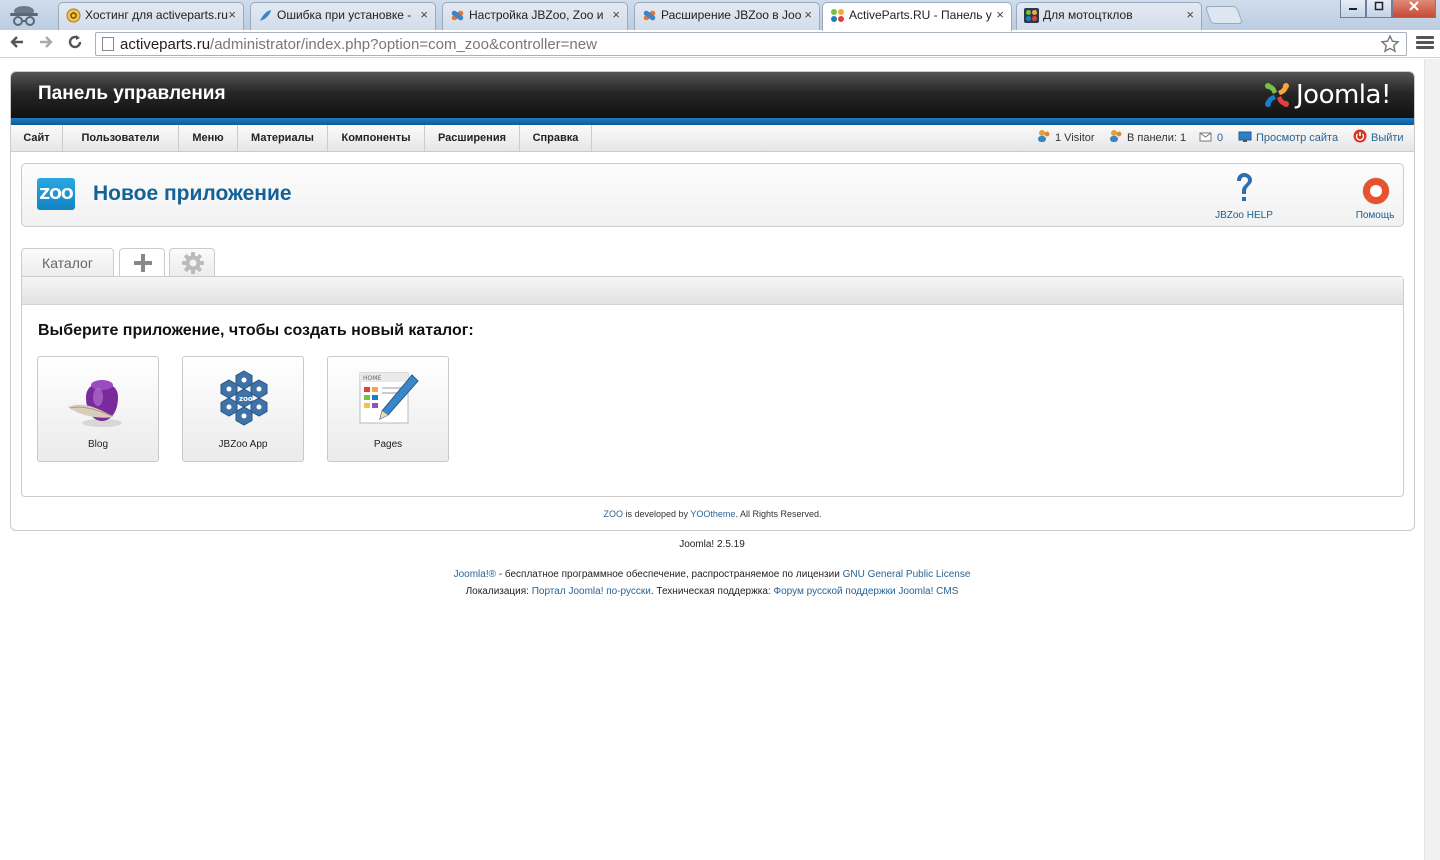 The image size is (1440, 860). What do you see at coordinates (920, 15) in the screenshot?
I see `browser-tab-title: ActiveParts.RU - Панель у` at bounding box center [920, 15].